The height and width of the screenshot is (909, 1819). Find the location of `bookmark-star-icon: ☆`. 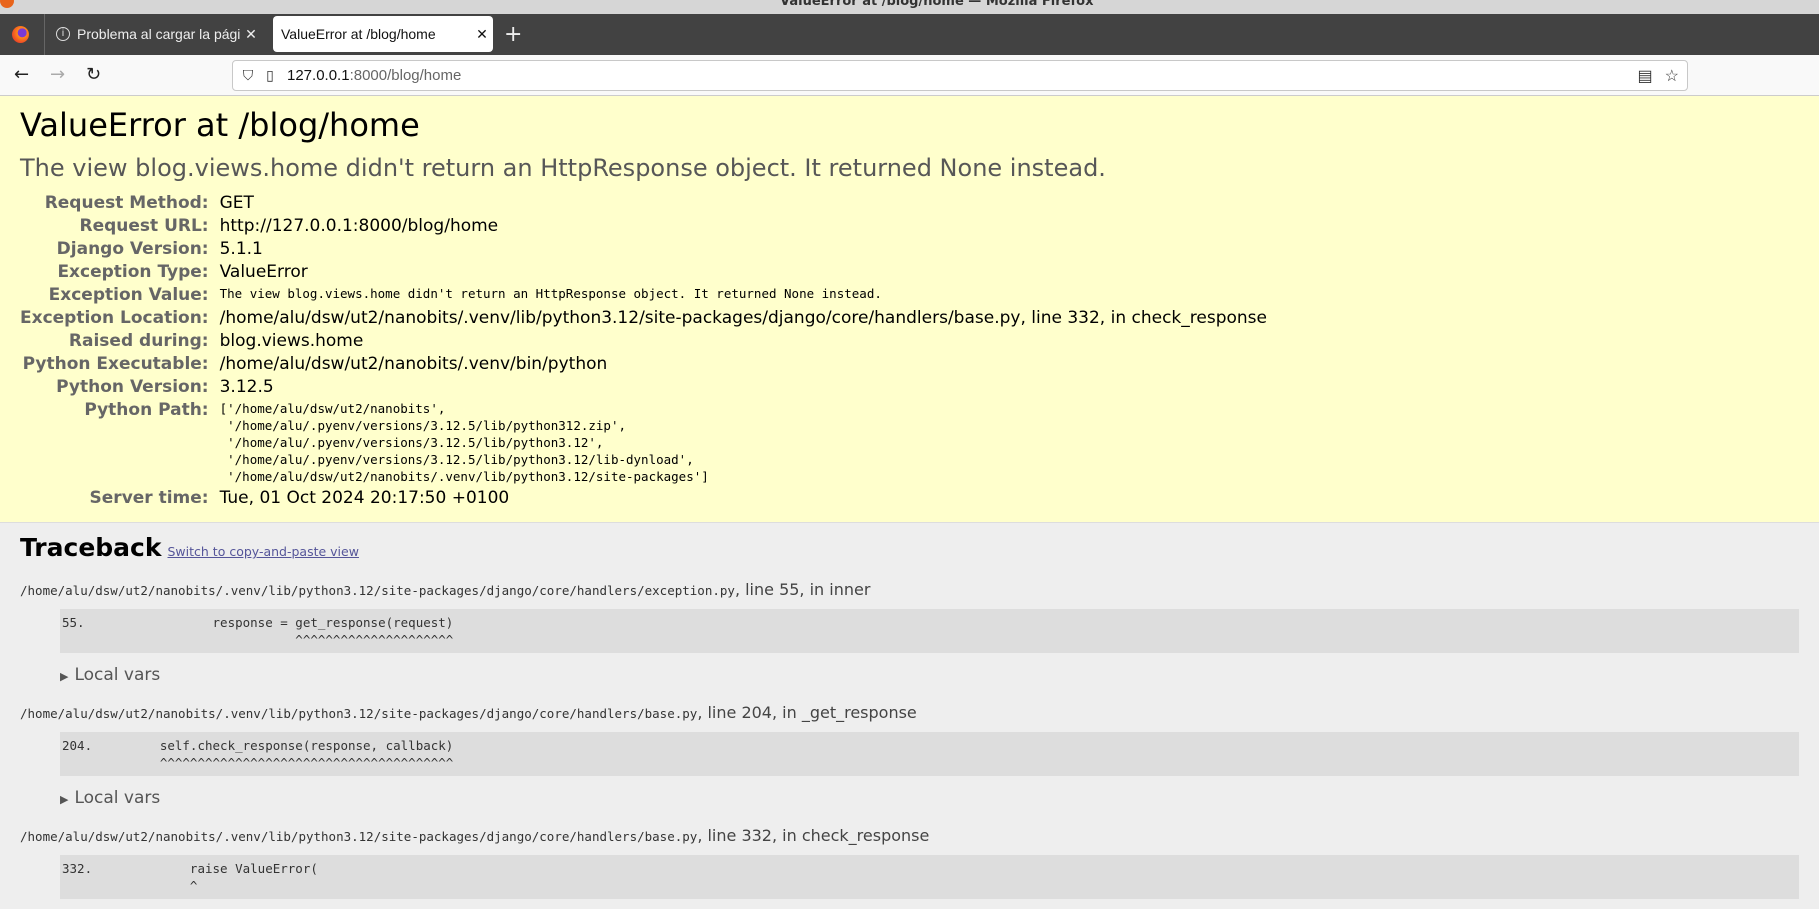

bookmark-star-icon: ☆ is located at coordinates (1672, 76).